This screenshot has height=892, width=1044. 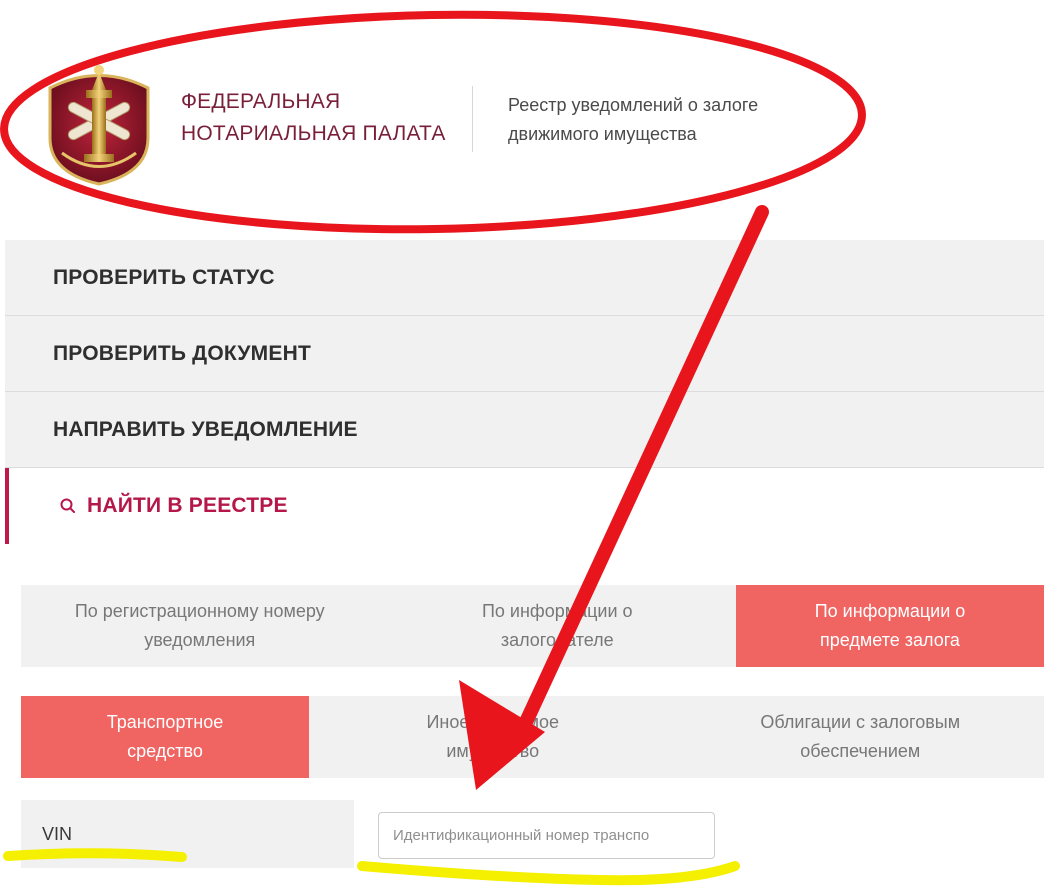 What do you see at coordinates (165, 751) in the screenshot?
I see `tab-label: средство` at bounding box center [165, 751].